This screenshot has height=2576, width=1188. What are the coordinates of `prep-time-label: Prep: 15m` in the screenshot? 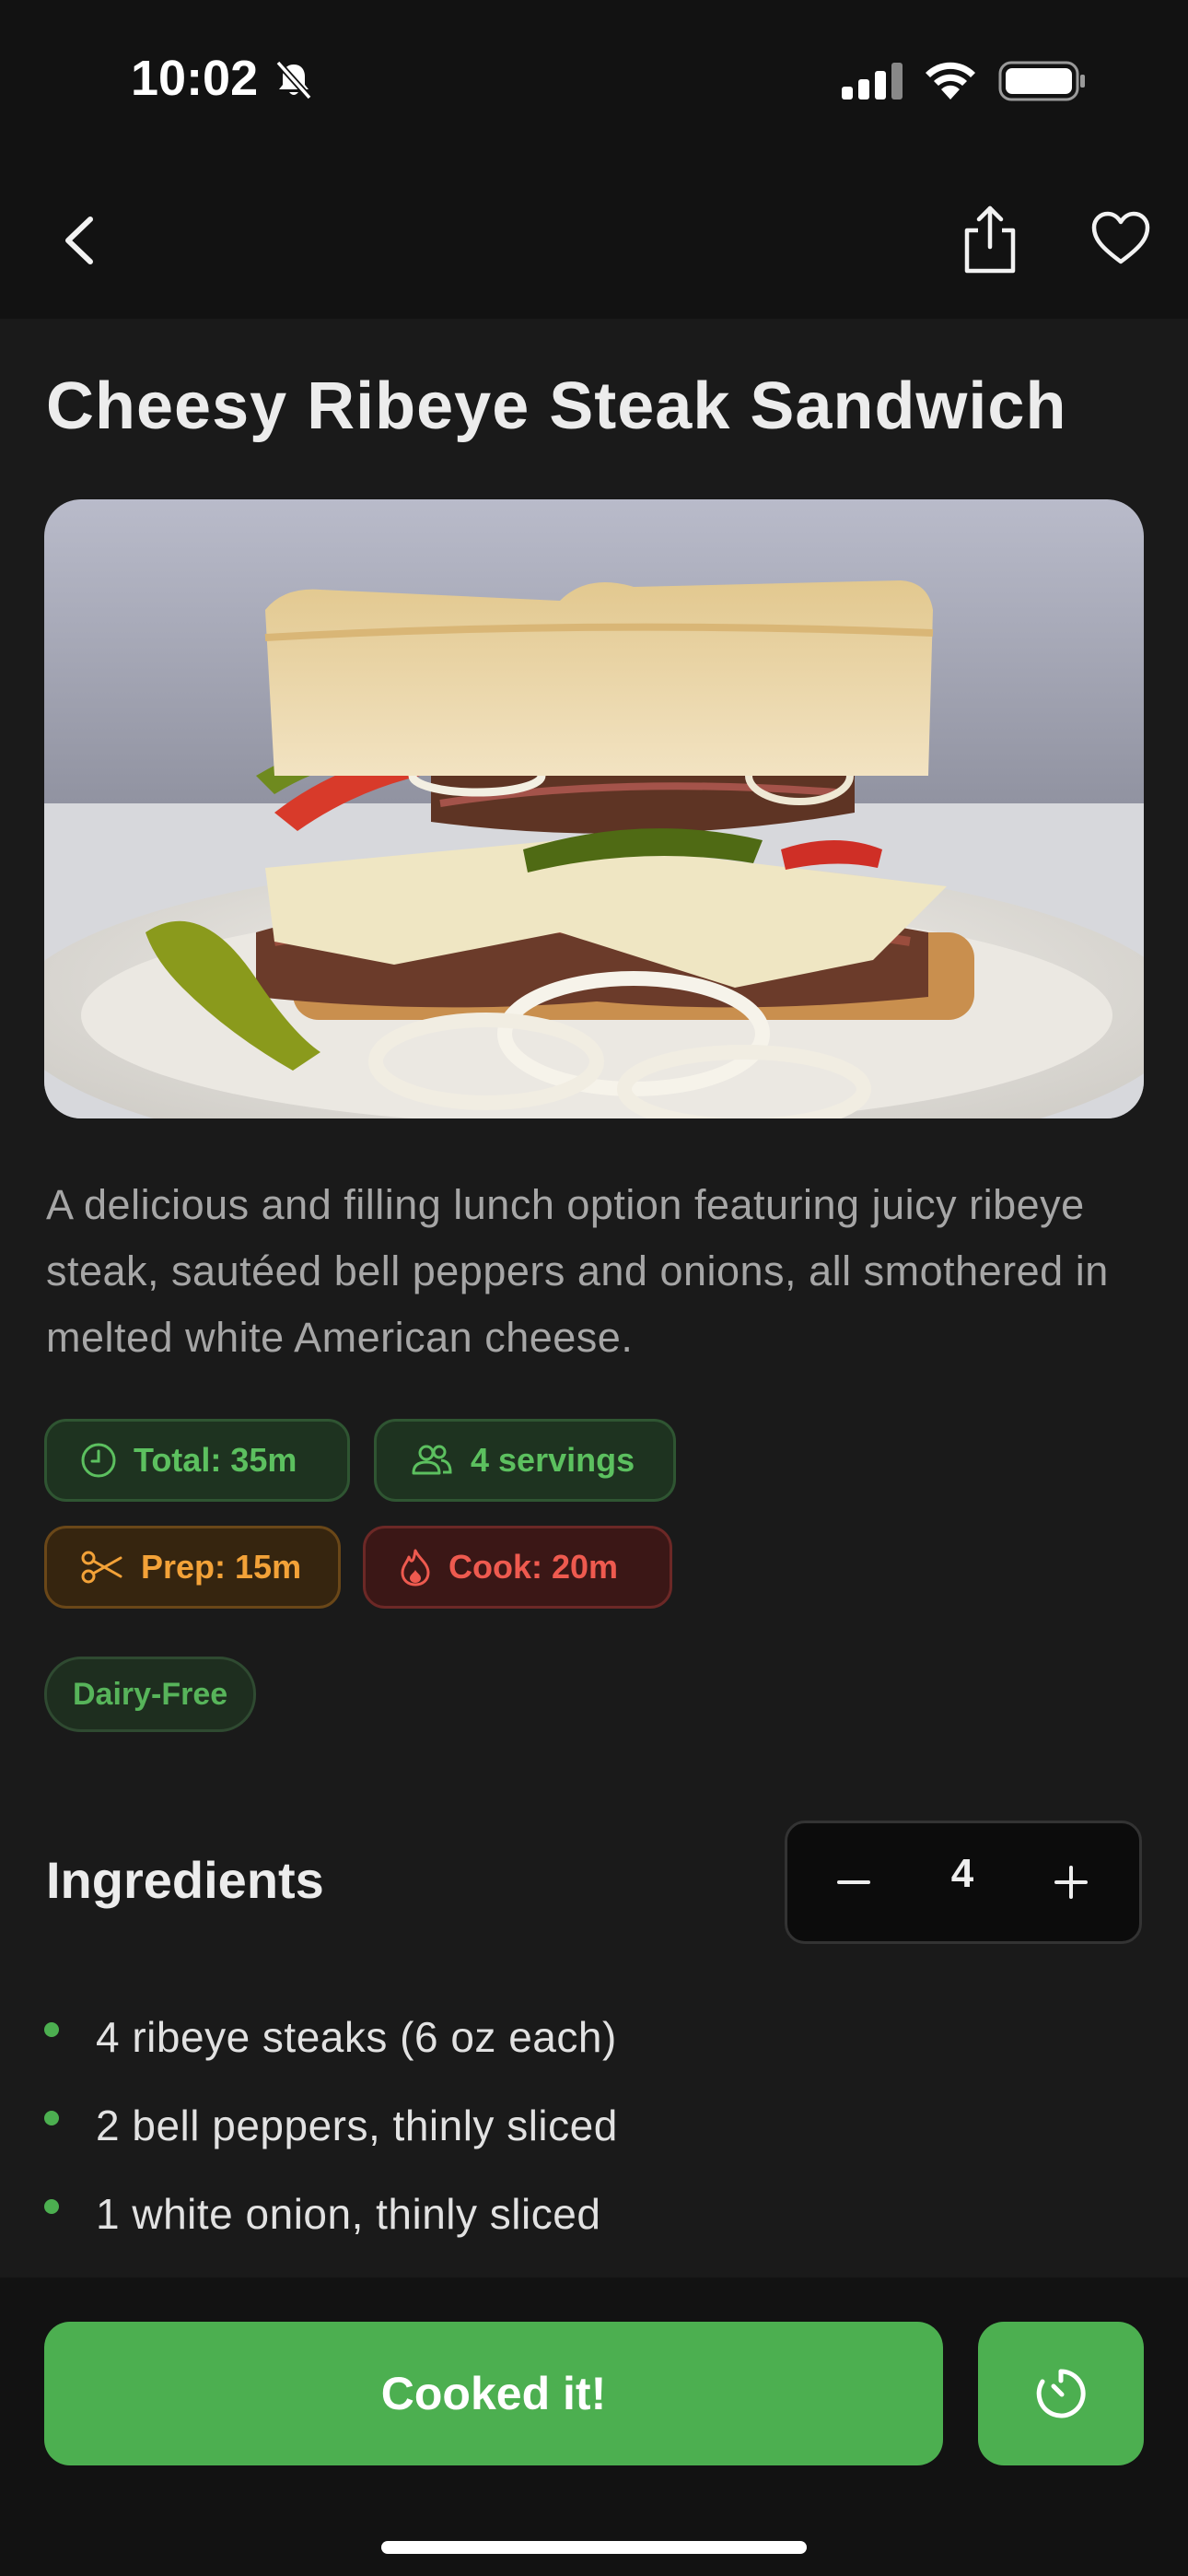 It's located at (221, 1567).